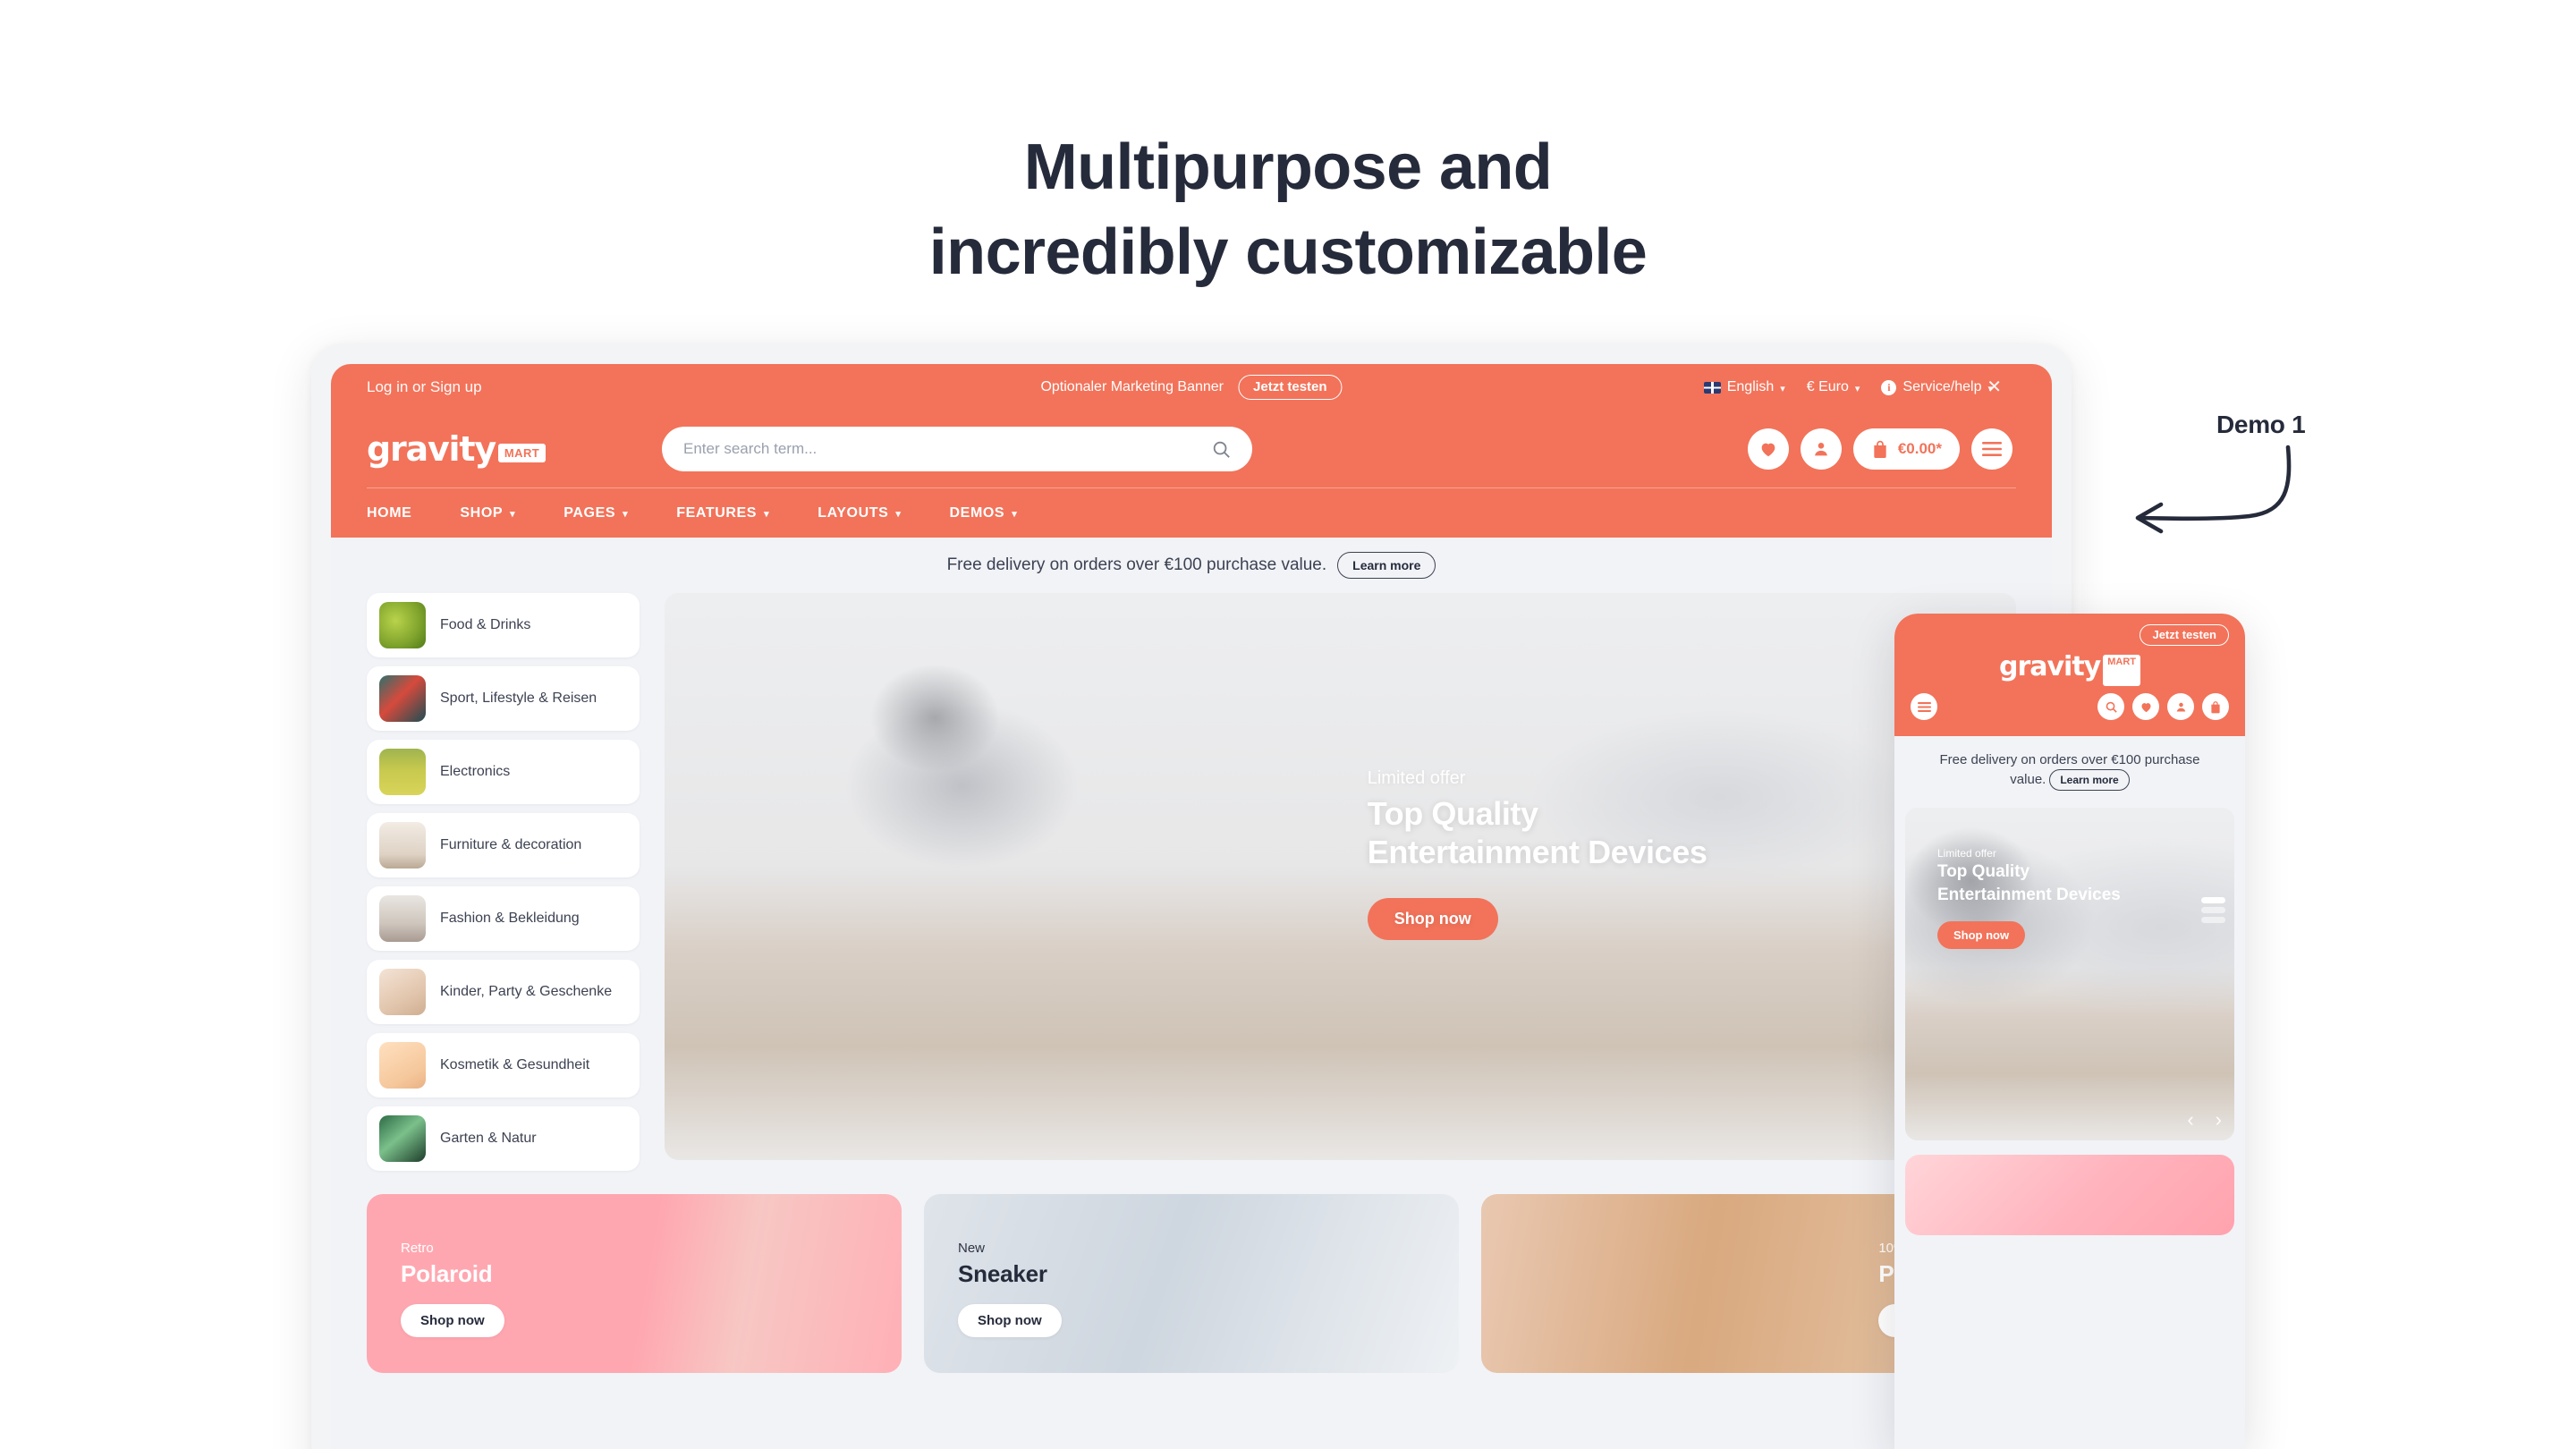 Image resolution: width=2576 pixels, height=1449 pixels. What do you see at coordinates (2069, 1194) in the screenshot?
I see `mobile-promo-card` at bounding box center [2069, 1194].